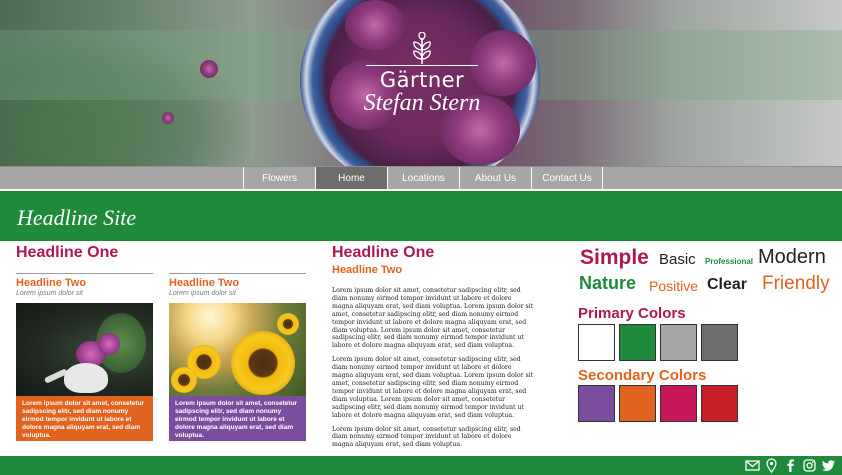 The height and width of the screenshot is (475, 842). I want to click on keyword-professional: Professional, so click(729, 261).